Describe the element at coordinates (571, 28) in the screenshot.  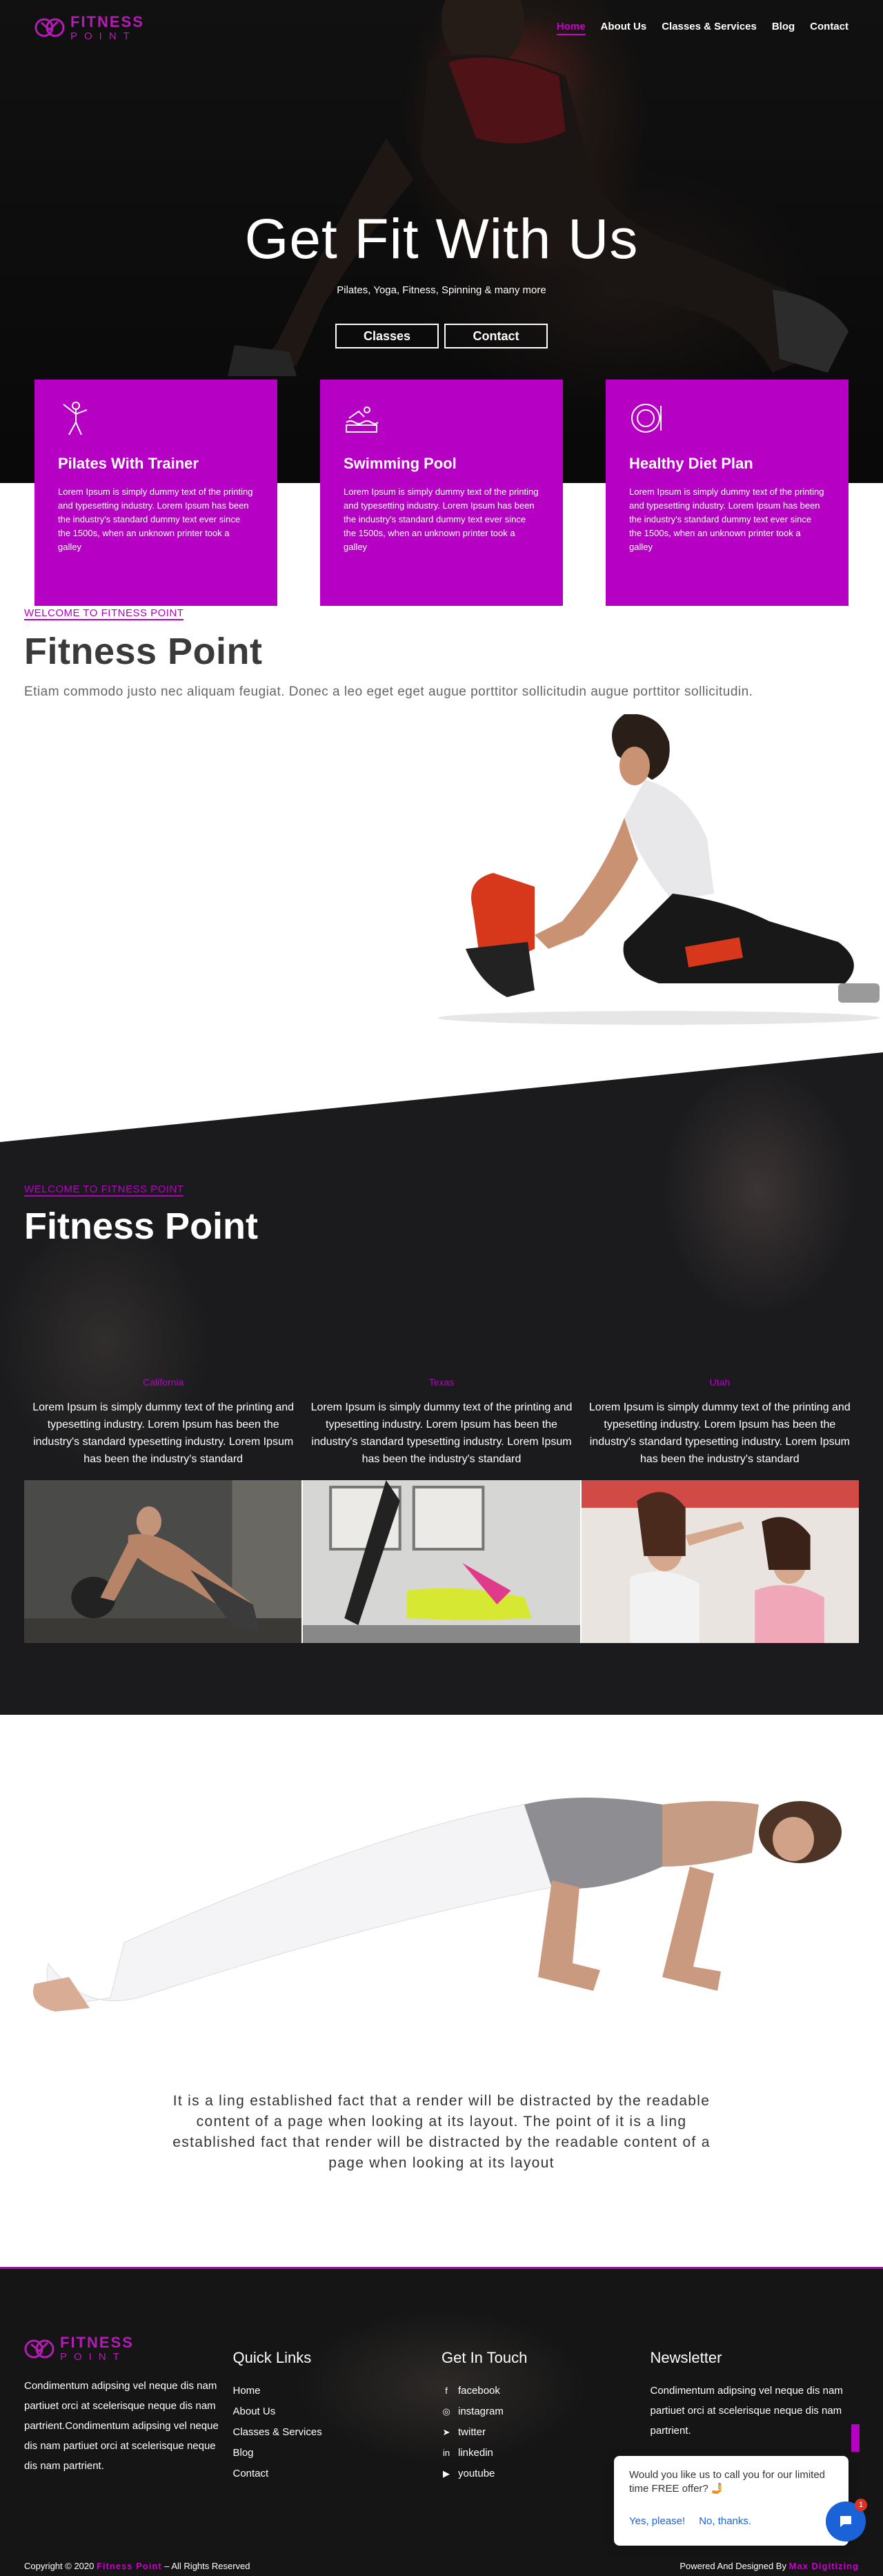
I see `nav-link-home: Home` at that location.